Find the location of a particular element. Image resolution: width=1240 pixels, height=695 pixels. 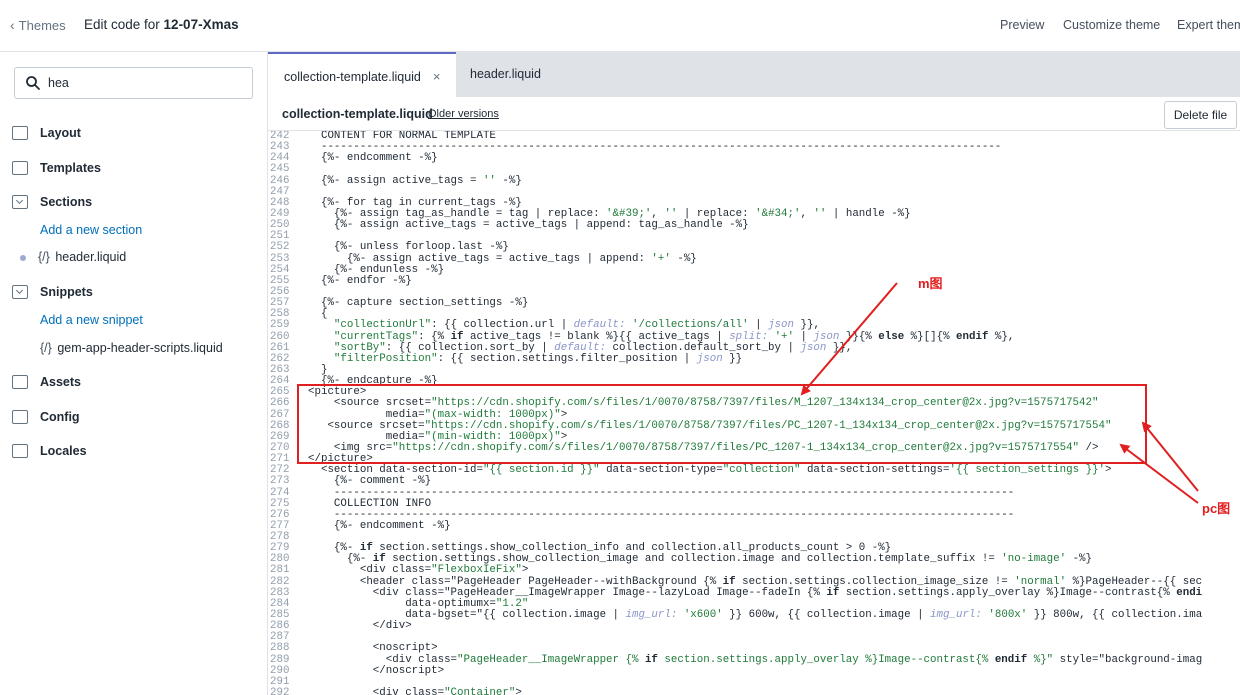

search-icon is located at coordinates (33, 83).